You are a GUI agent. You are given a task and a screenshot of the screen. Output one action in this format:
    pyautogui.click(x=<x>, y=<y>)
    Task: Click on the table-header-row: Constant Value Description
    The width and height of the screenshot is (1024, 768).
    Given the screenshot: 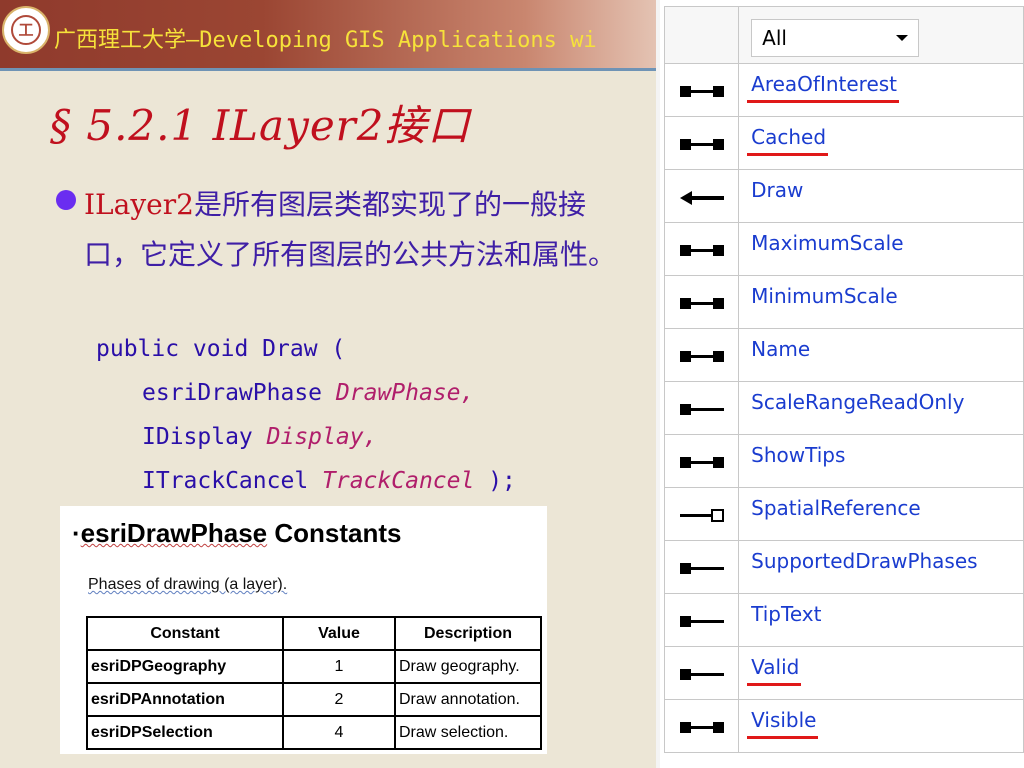 What is the action you would take?
    pyautogui.click(x=314, y=633)
    